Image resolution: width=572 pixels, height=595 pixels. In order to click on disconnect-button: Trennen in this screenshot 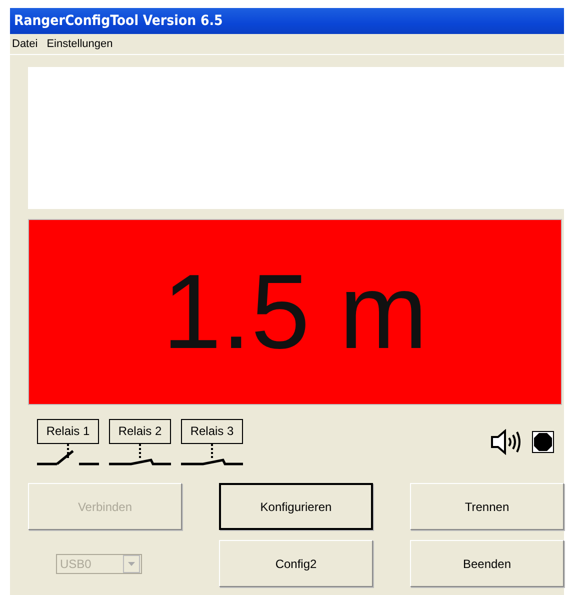, I will do `click(487, 506)`.